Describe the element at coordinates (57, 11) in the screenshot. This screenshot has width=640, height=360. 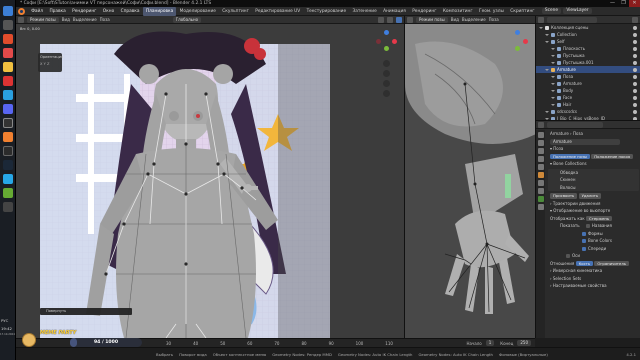
I see `menu-edit: Правка` at that location.